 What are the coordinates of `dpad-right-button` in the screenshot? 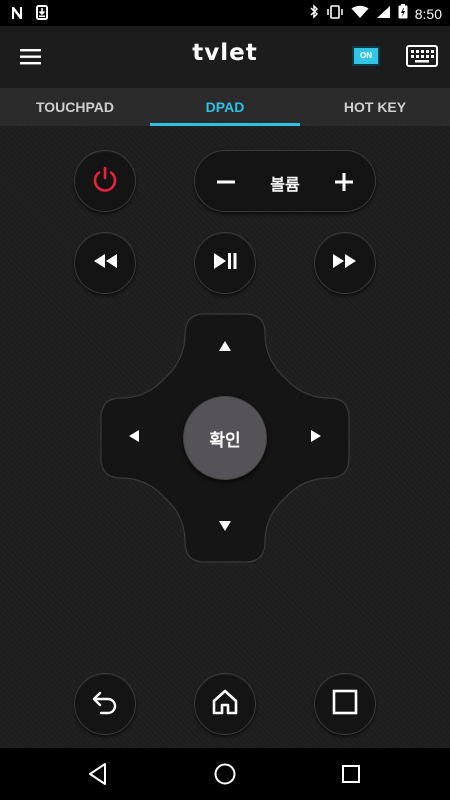 It's located at (316, 438).